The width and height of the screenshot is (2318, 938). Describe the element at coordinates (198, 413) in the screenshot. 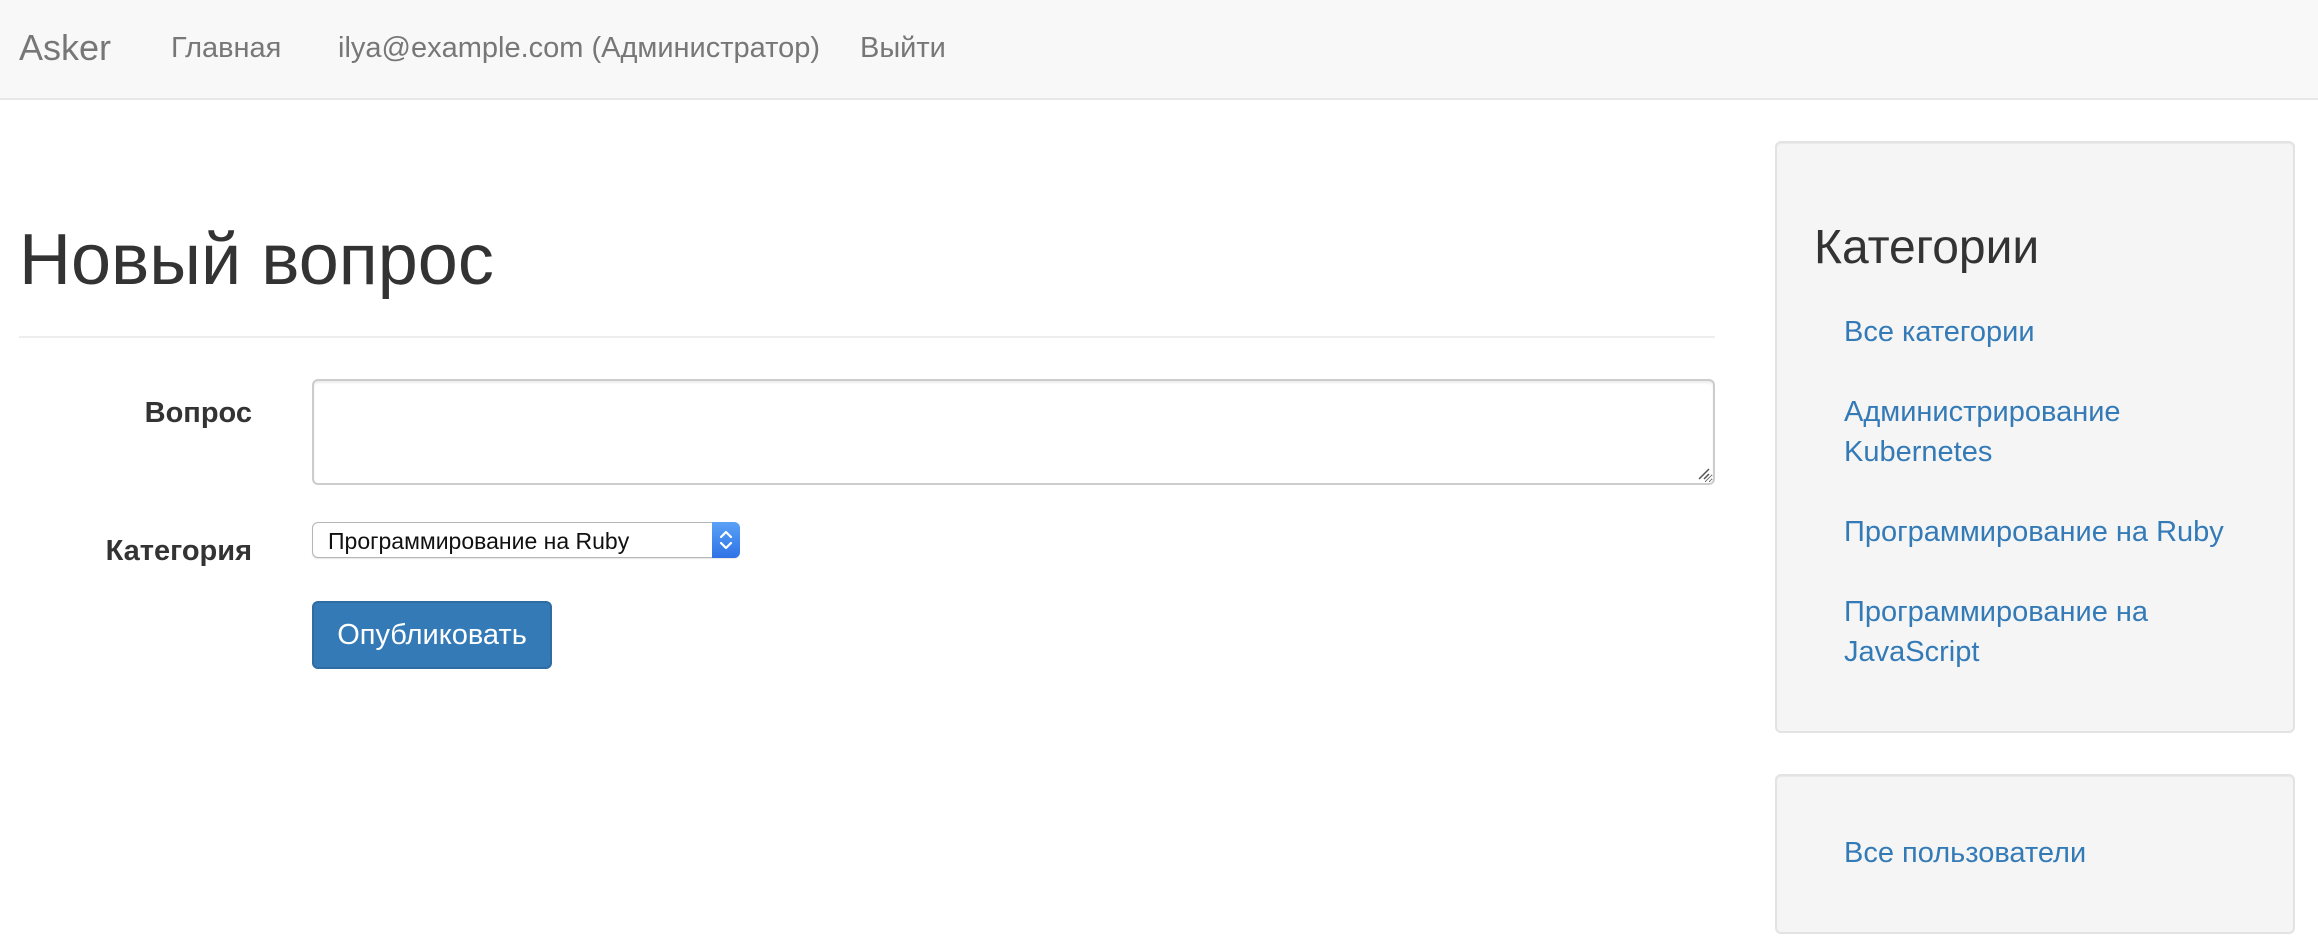

I see `question-label: Вопрос` at that location.